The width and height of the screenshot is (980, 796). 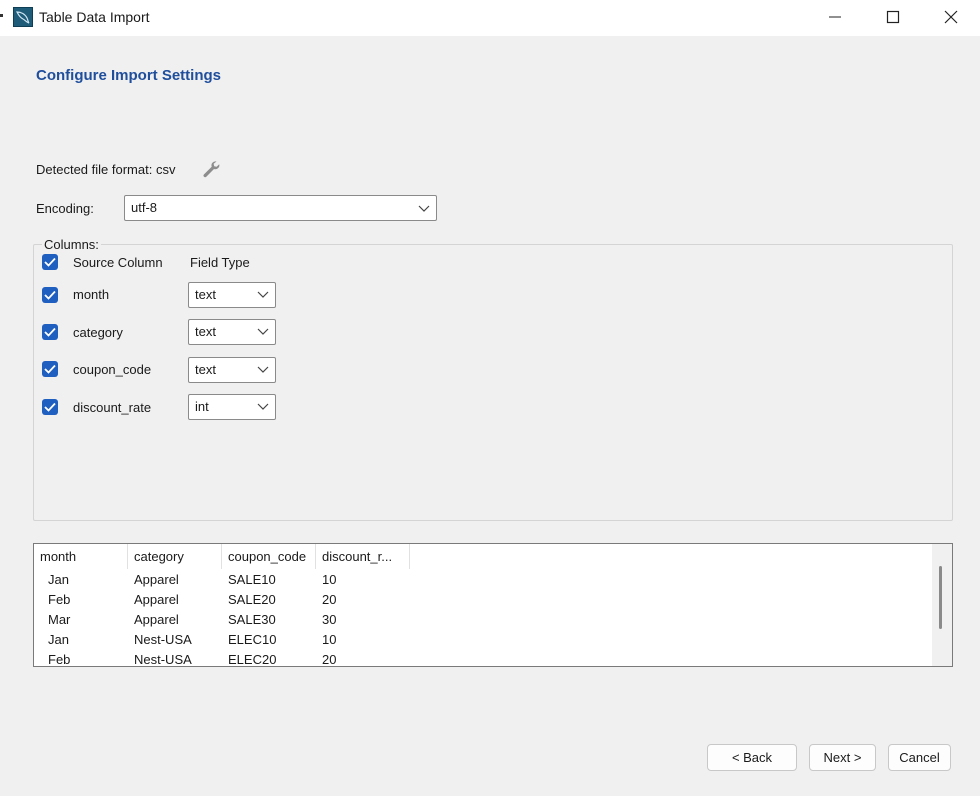 I want to click on maximize-icon, so click(x=893, y=17).